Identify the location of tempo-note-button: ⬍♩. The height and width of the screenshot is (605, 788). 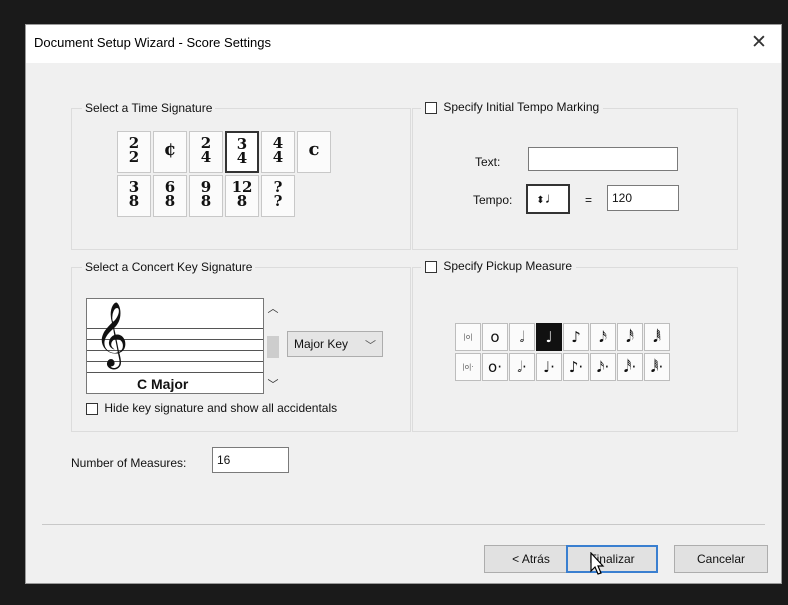
(548, 199).